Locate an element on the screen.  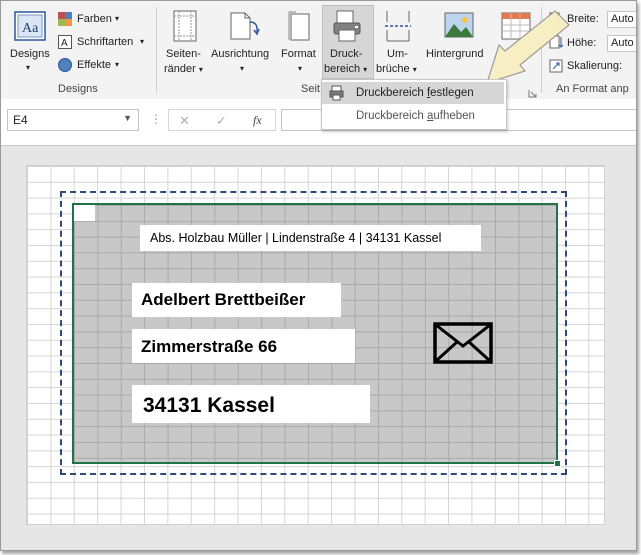
designs-button-label: Designs is located at coordinates (30, 54).